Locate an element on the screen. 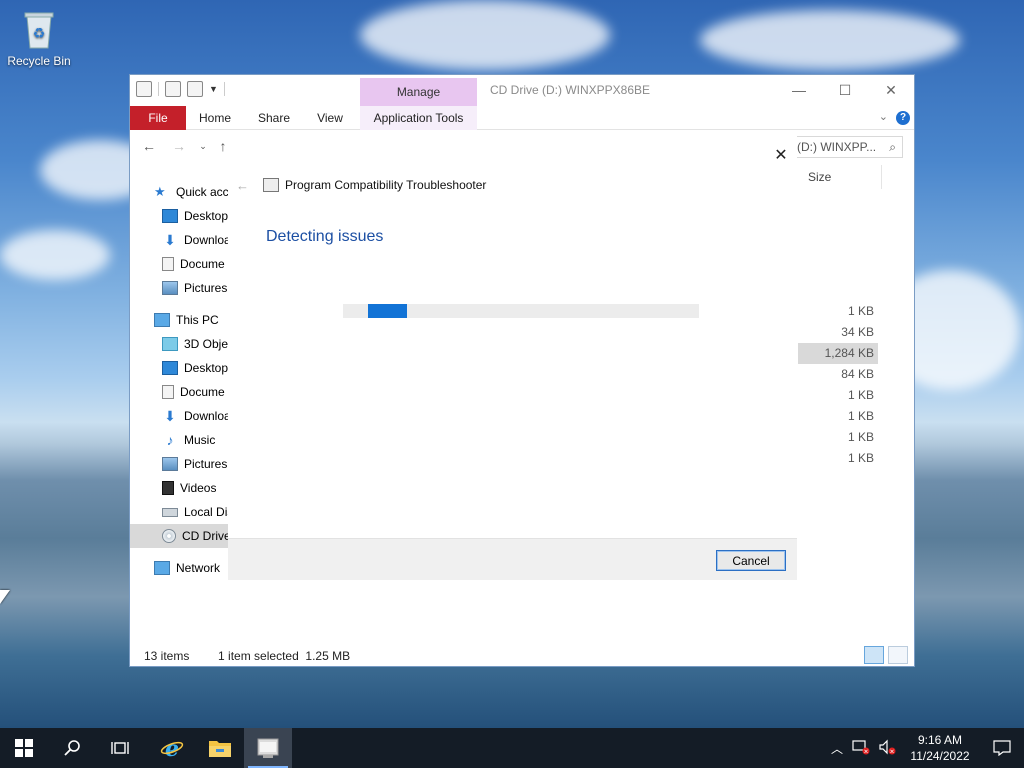  clock: 9:16 AM 11/24/2022 is located at coordinates (940, 748).